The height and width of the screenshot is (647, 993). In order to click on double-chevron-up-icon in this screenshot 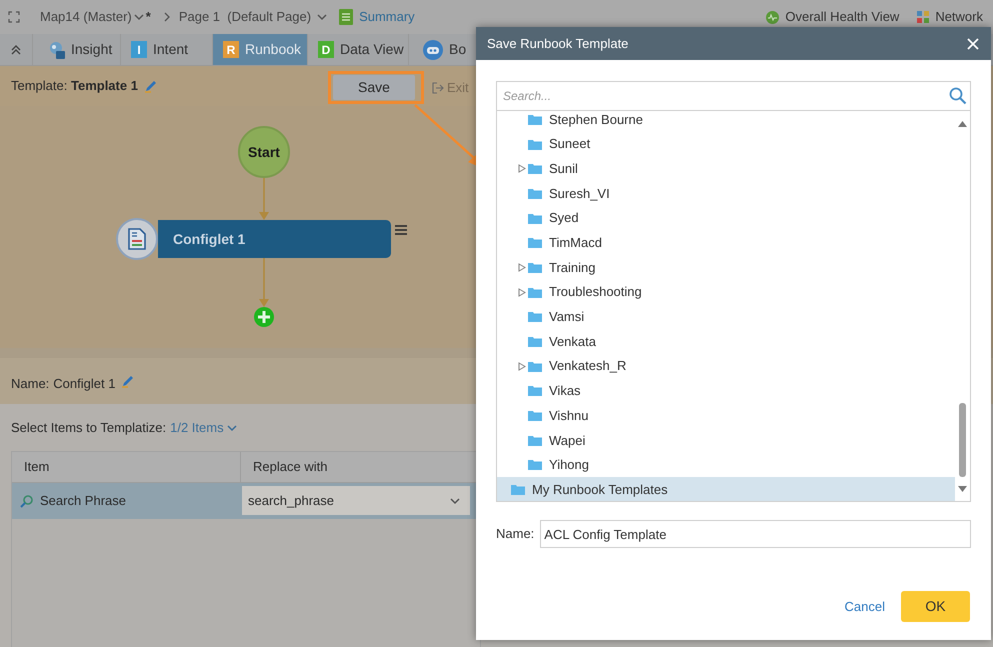, I will do `click(16, 49)`.